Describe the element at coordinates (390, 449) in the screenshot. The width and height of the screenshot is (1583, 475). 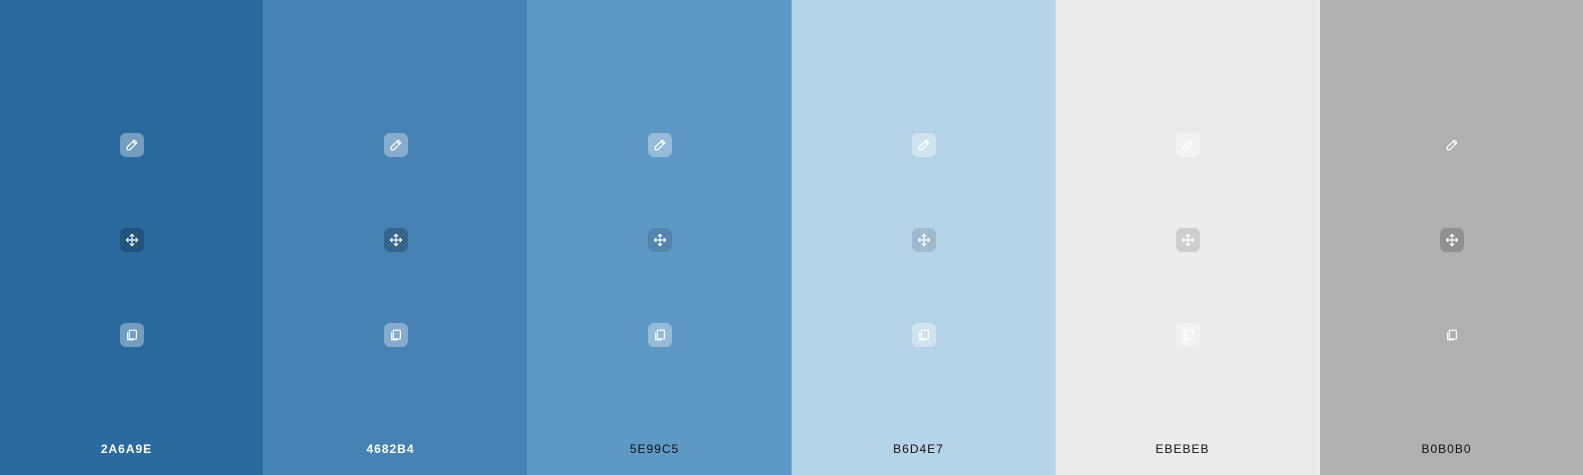
I see `hex-label: 4682B4` at that location.